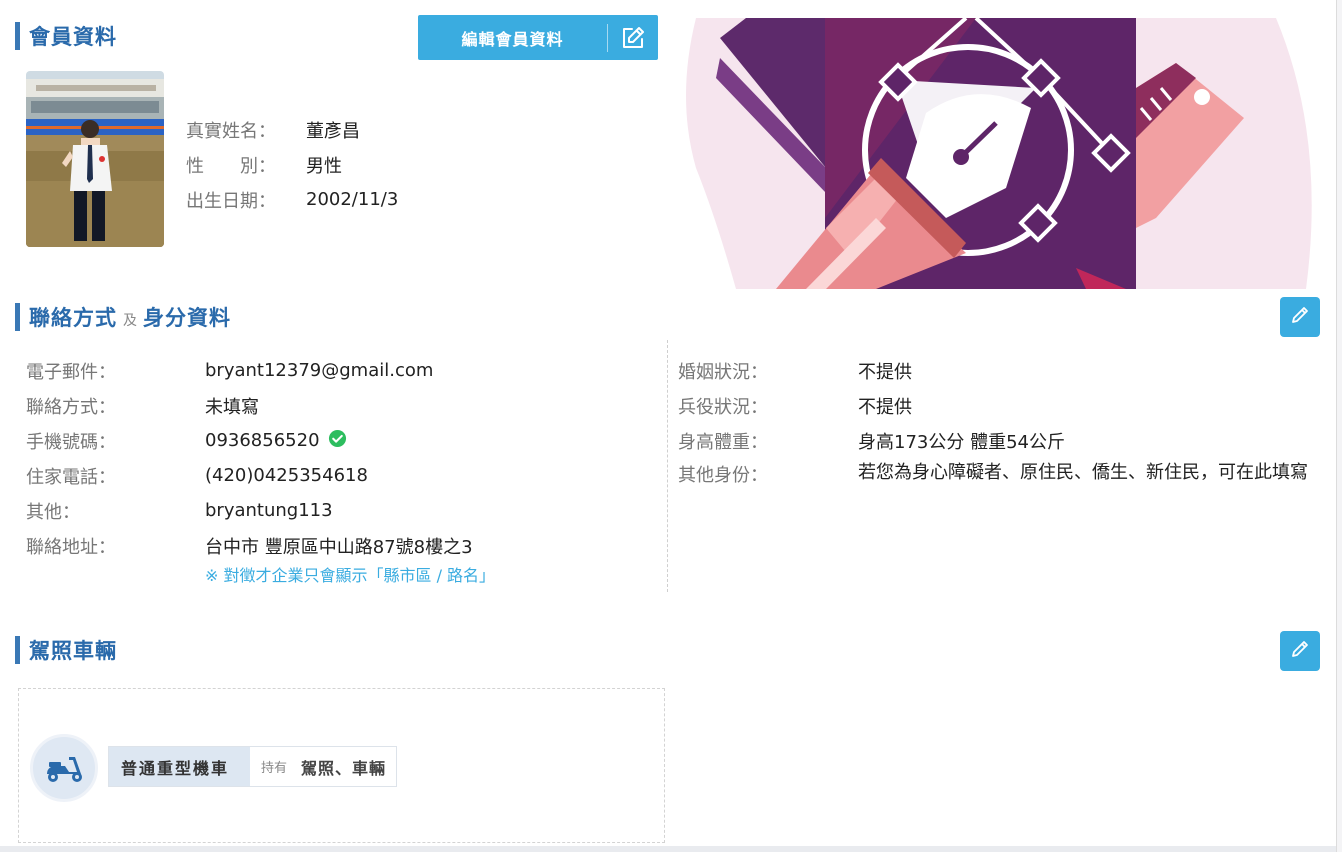 The image size is (1342, 852). I want to click on label-marital: 婚姻狀況：, so click(723, 372).